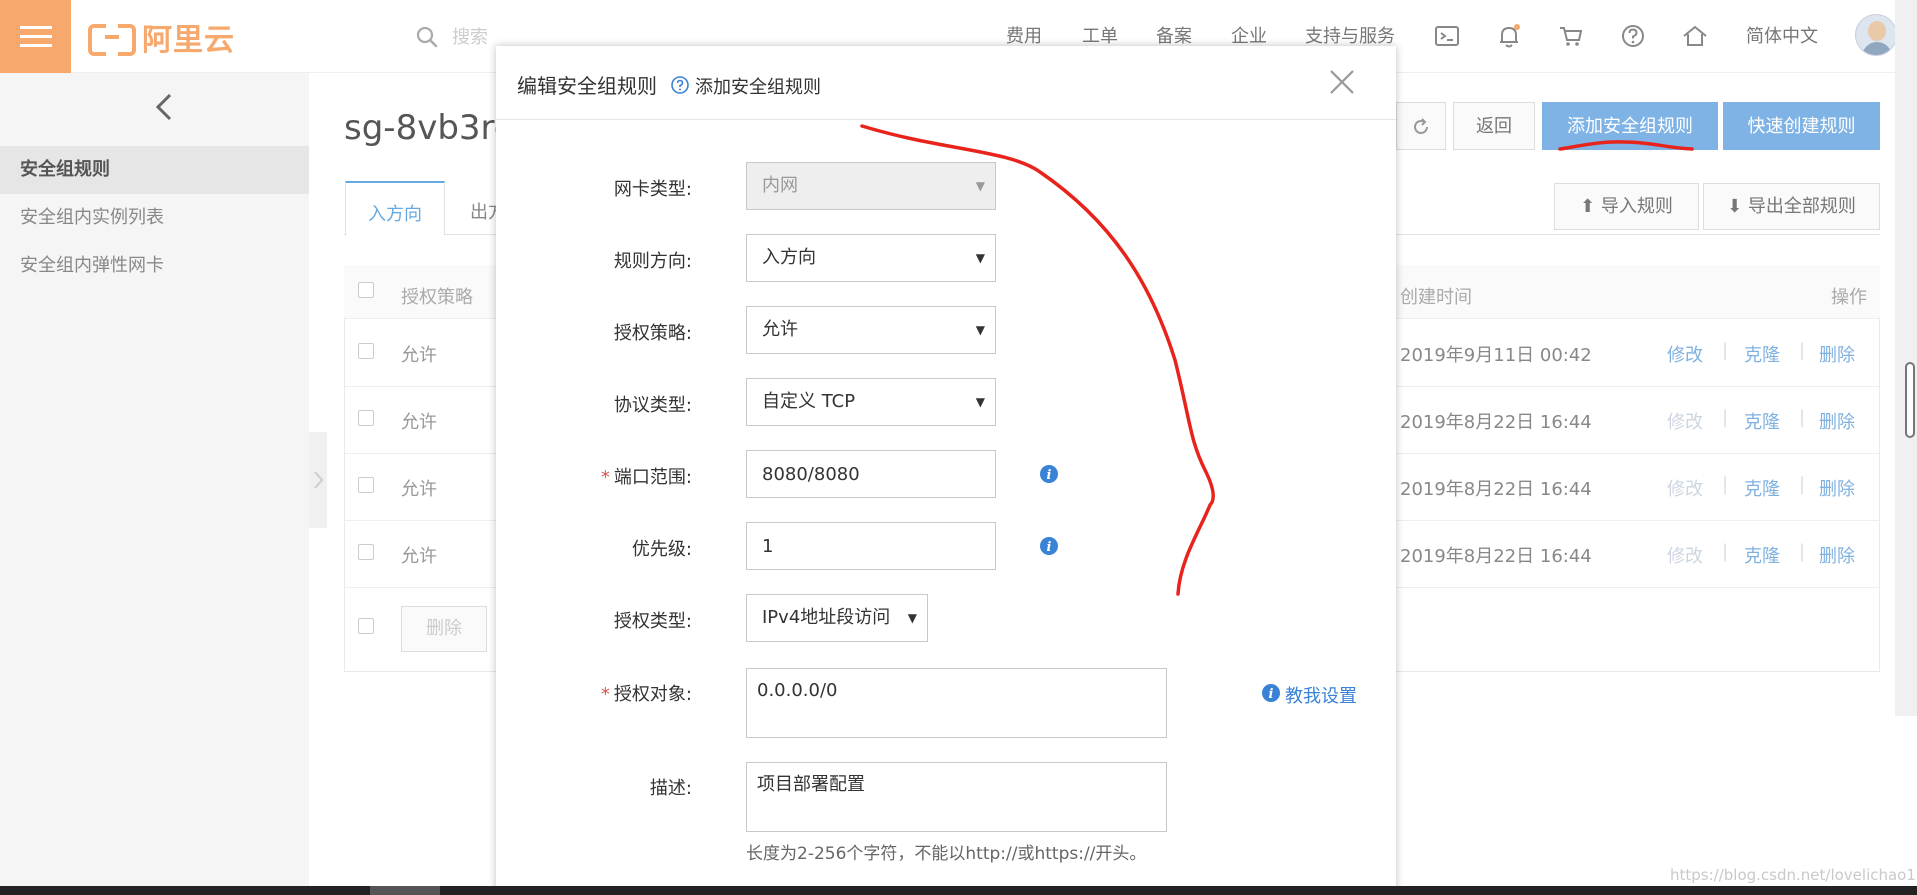  What do you see at coordinates (592, 476) in the screenshot?
I see `port-range-label: * 端口范围:` at bounding box center [592, 476].